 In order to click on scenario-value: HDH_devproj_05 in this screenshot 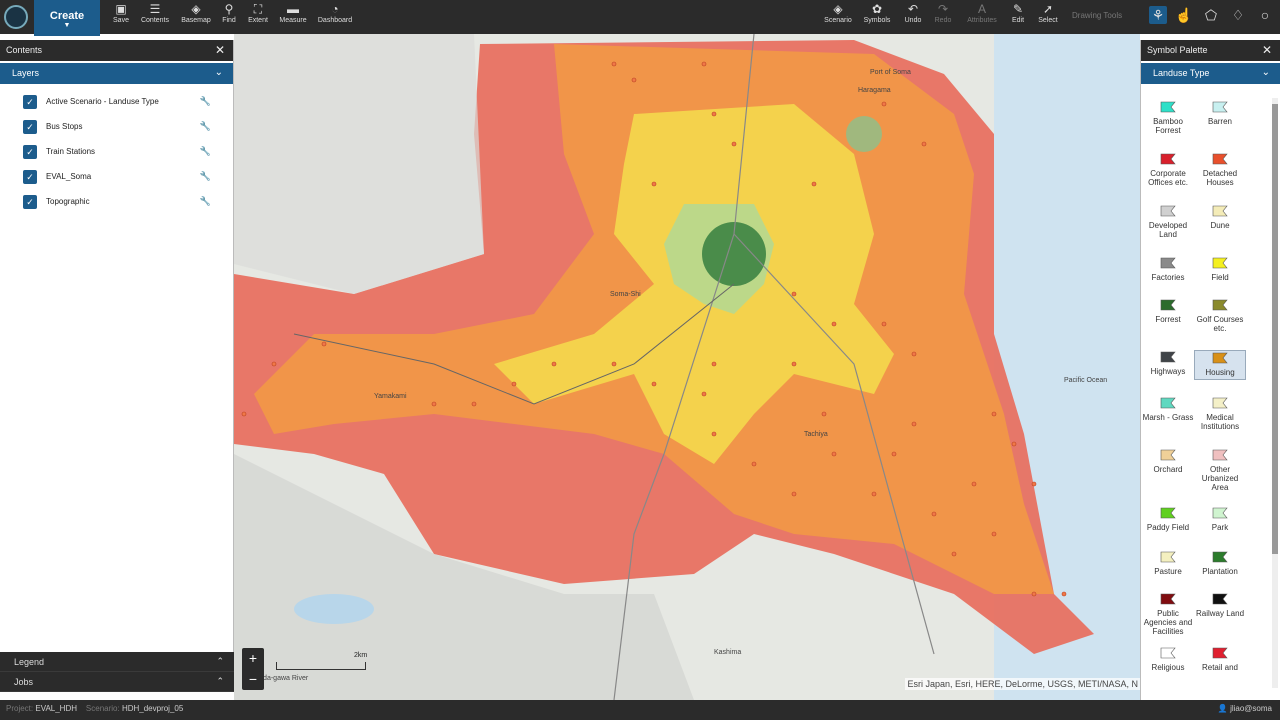, I will do `click(152, 708)`.